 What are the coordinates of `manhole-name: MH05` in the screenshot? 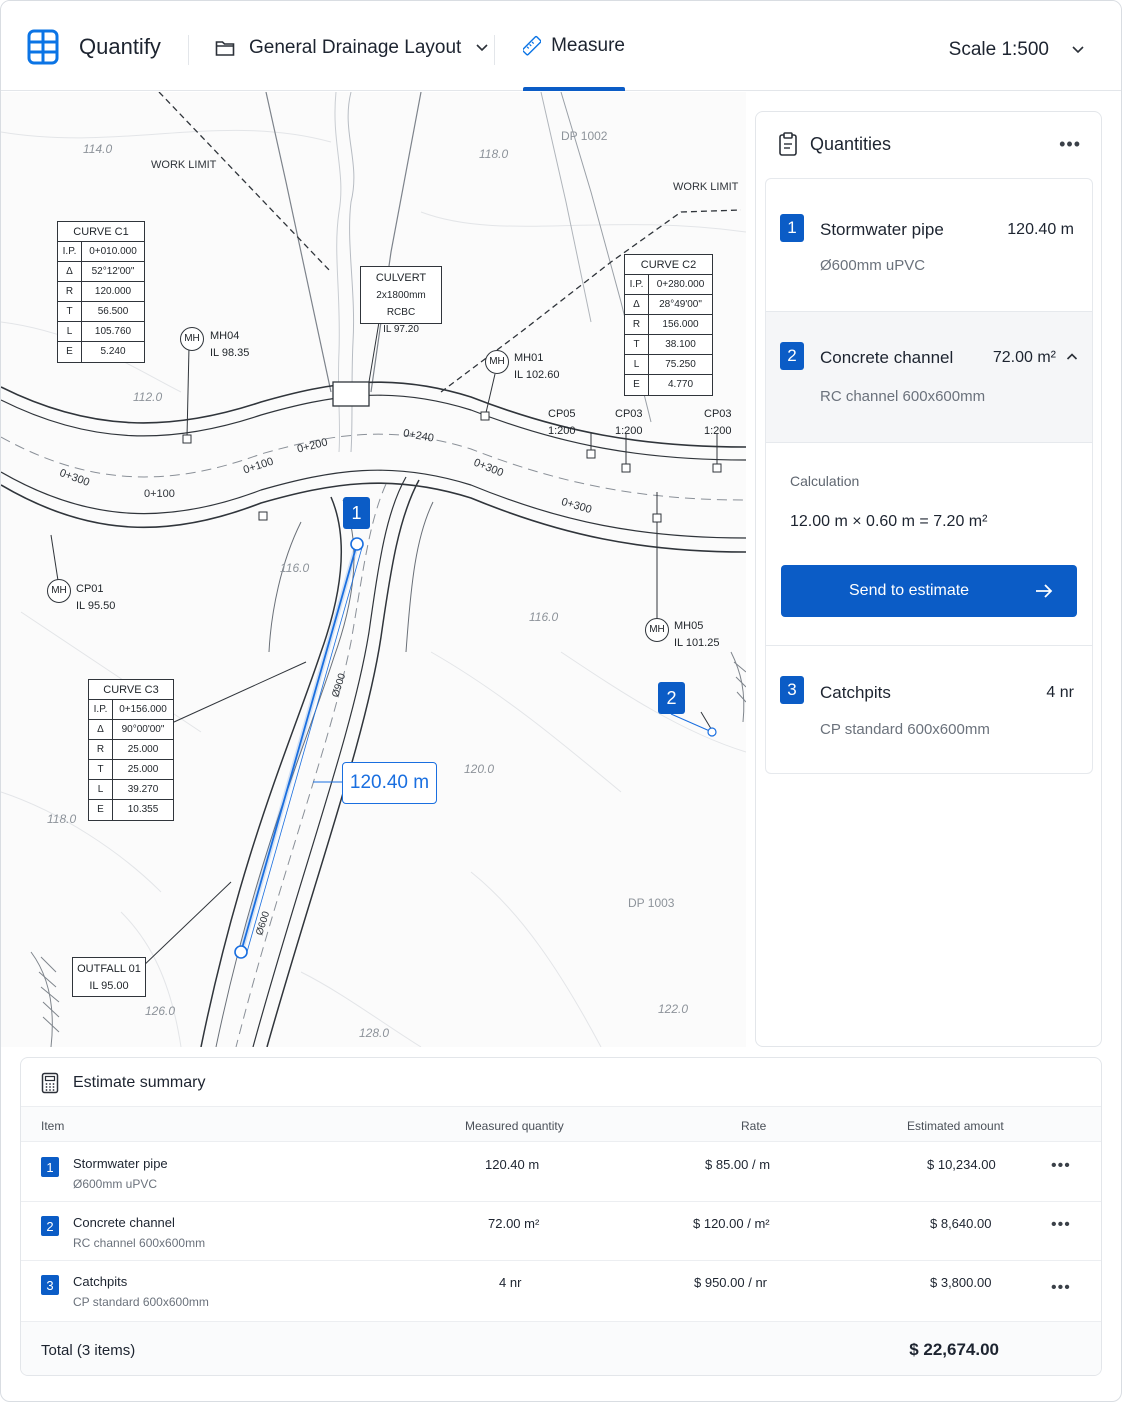 It's located at (689, 626).